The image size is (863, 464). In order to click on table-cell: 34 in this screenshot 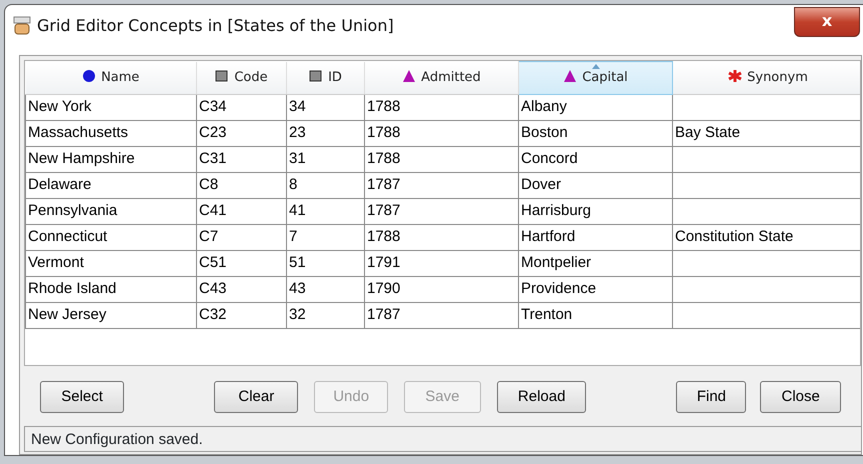, I will do `click(325, 107)`.